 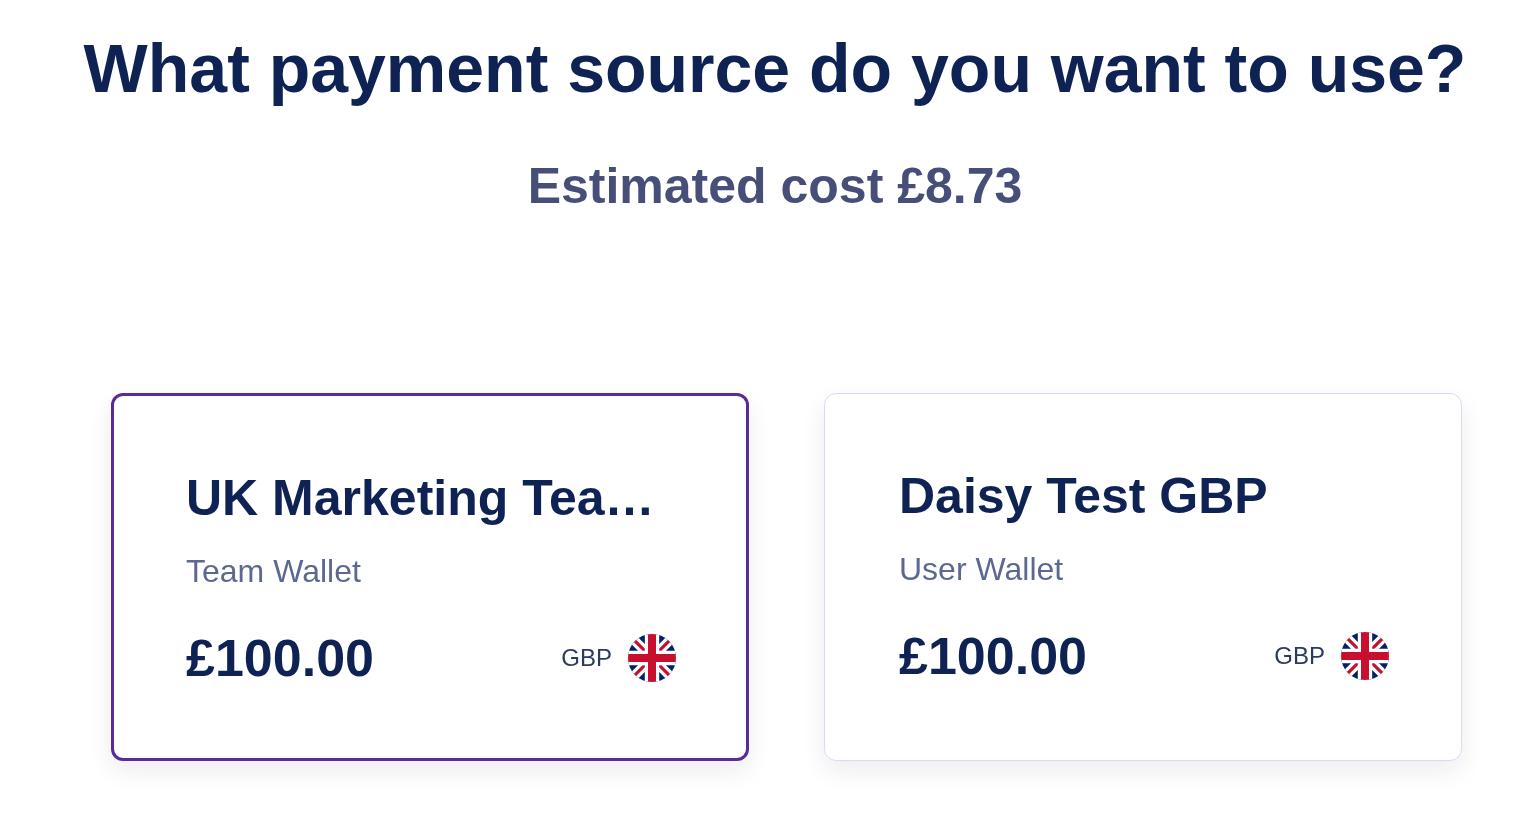 What do you see at coordinates (273, 571) in the screenshot?
I see `wallet-type: Team Wallet` at bounding box center [273, 571].